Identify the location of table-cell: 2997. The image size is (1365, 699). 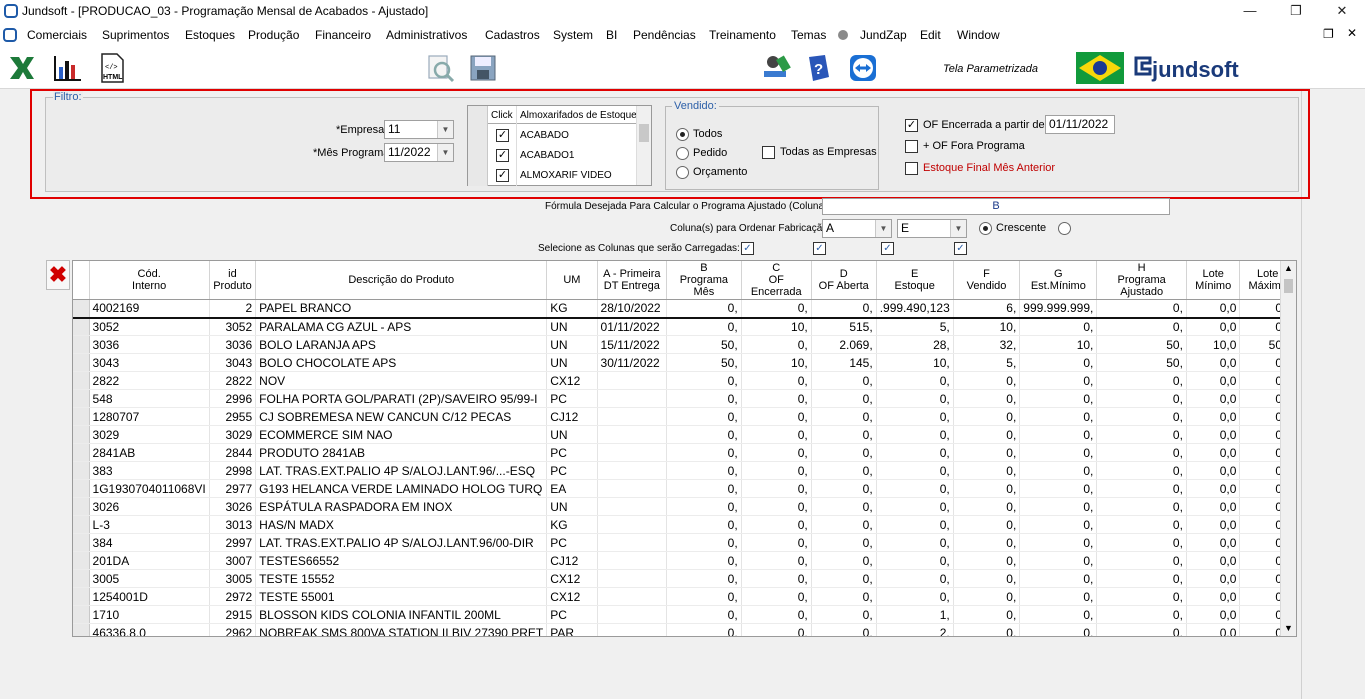
(233, 542).